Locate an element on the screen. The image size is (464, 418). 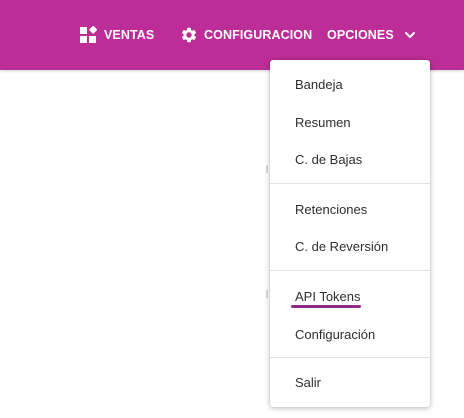
nav-configuracion-label: CONFIGURACION is located at coordinates (258, 35).